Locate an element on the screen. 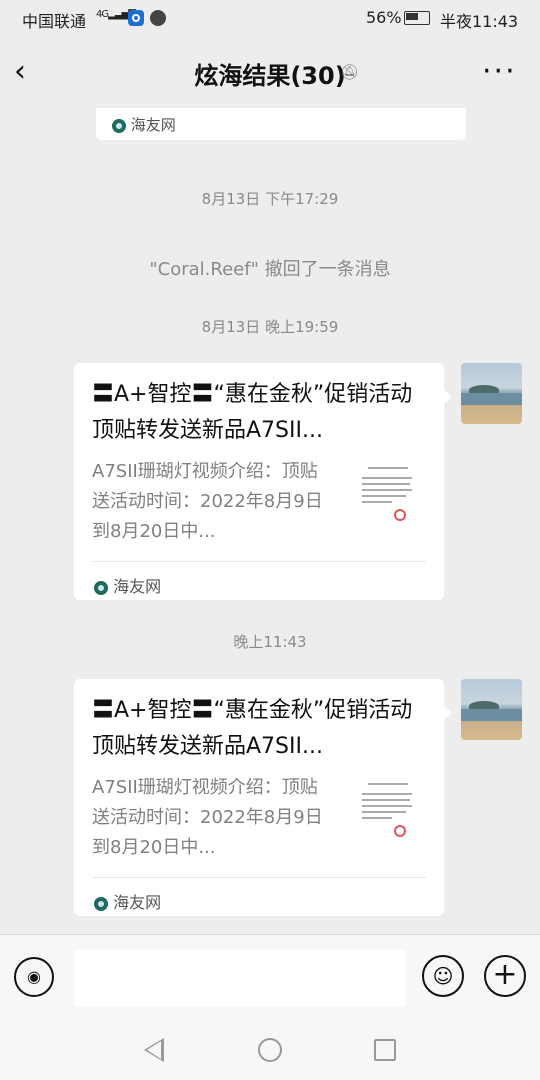 Image resolution: width=540 pixels, height=1080 pixels. plus-icon: + is located at coordinates (505, 976).